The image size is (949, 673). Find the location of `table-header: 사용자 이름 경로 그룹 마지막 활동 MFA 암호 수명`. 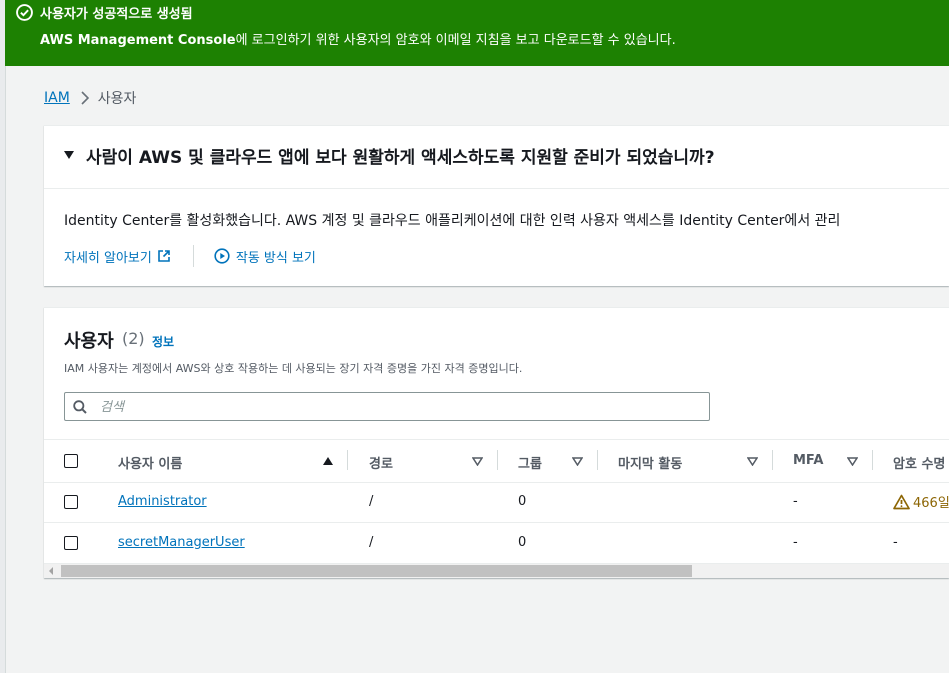

table-header: 사용자 이름 경로 그룹 마지막 활동 MFA 암호 수명 is located at coordinates (496, 461).